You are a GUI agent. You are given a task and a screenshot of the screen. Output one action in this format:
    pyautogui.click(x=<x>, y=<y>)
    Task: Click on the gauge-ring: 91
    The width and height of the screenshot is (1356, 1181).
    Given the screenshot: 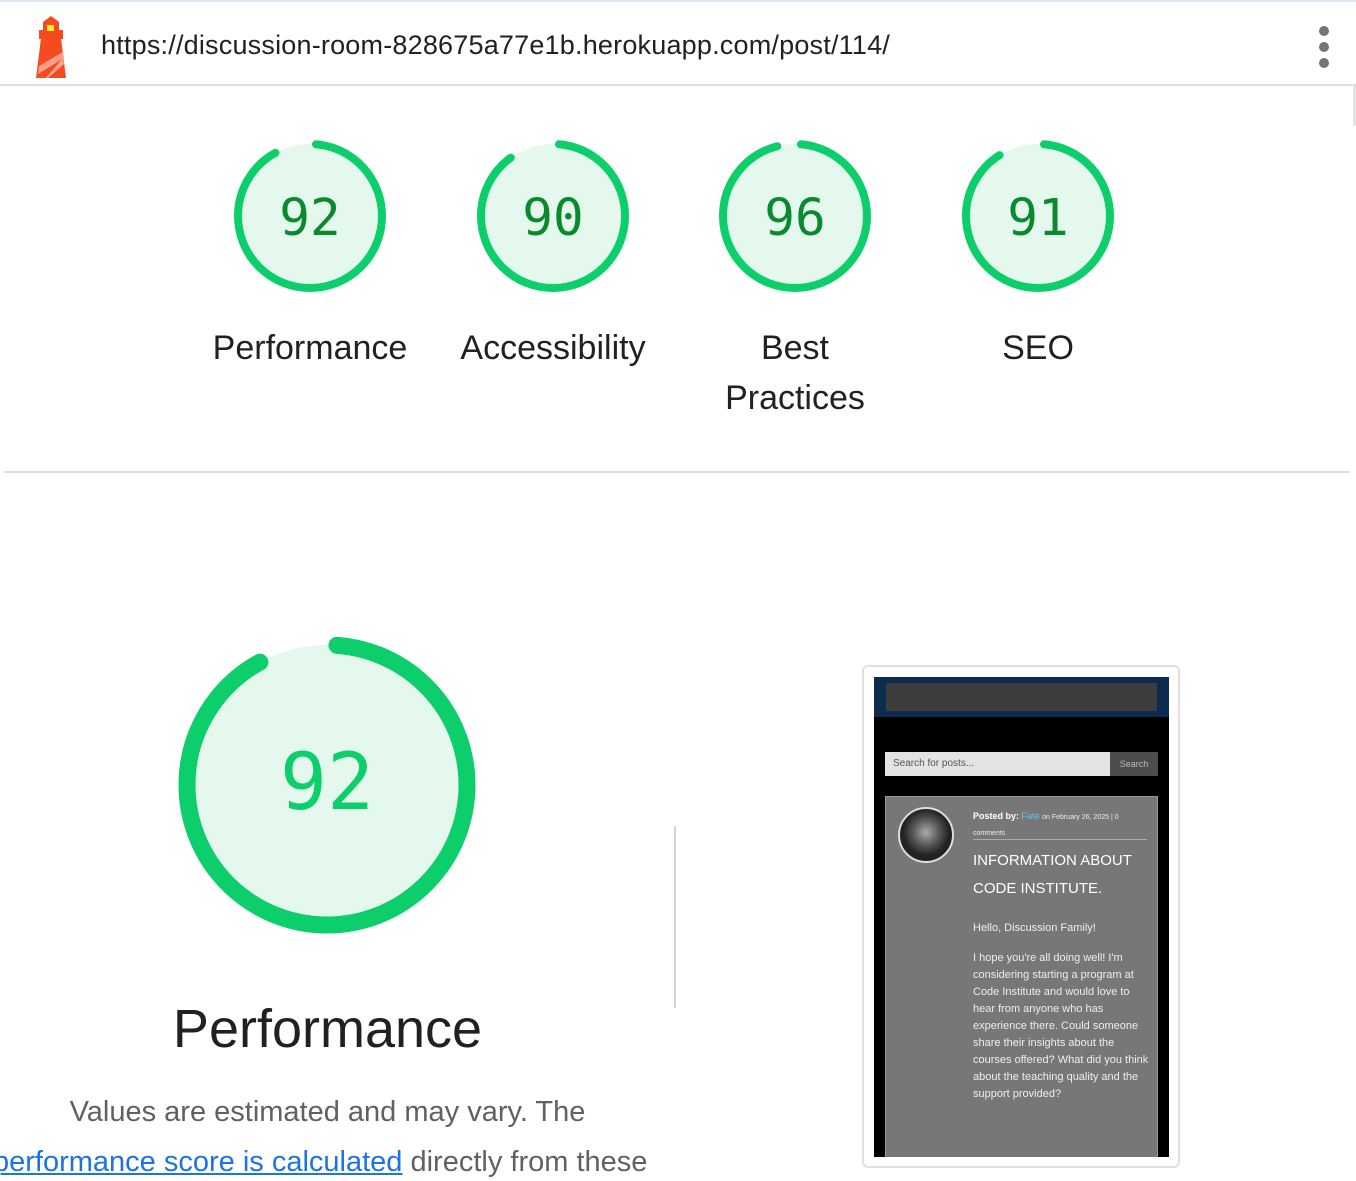 What is the action you would take?
    pyautogui.click(x=1038, y=216)
    